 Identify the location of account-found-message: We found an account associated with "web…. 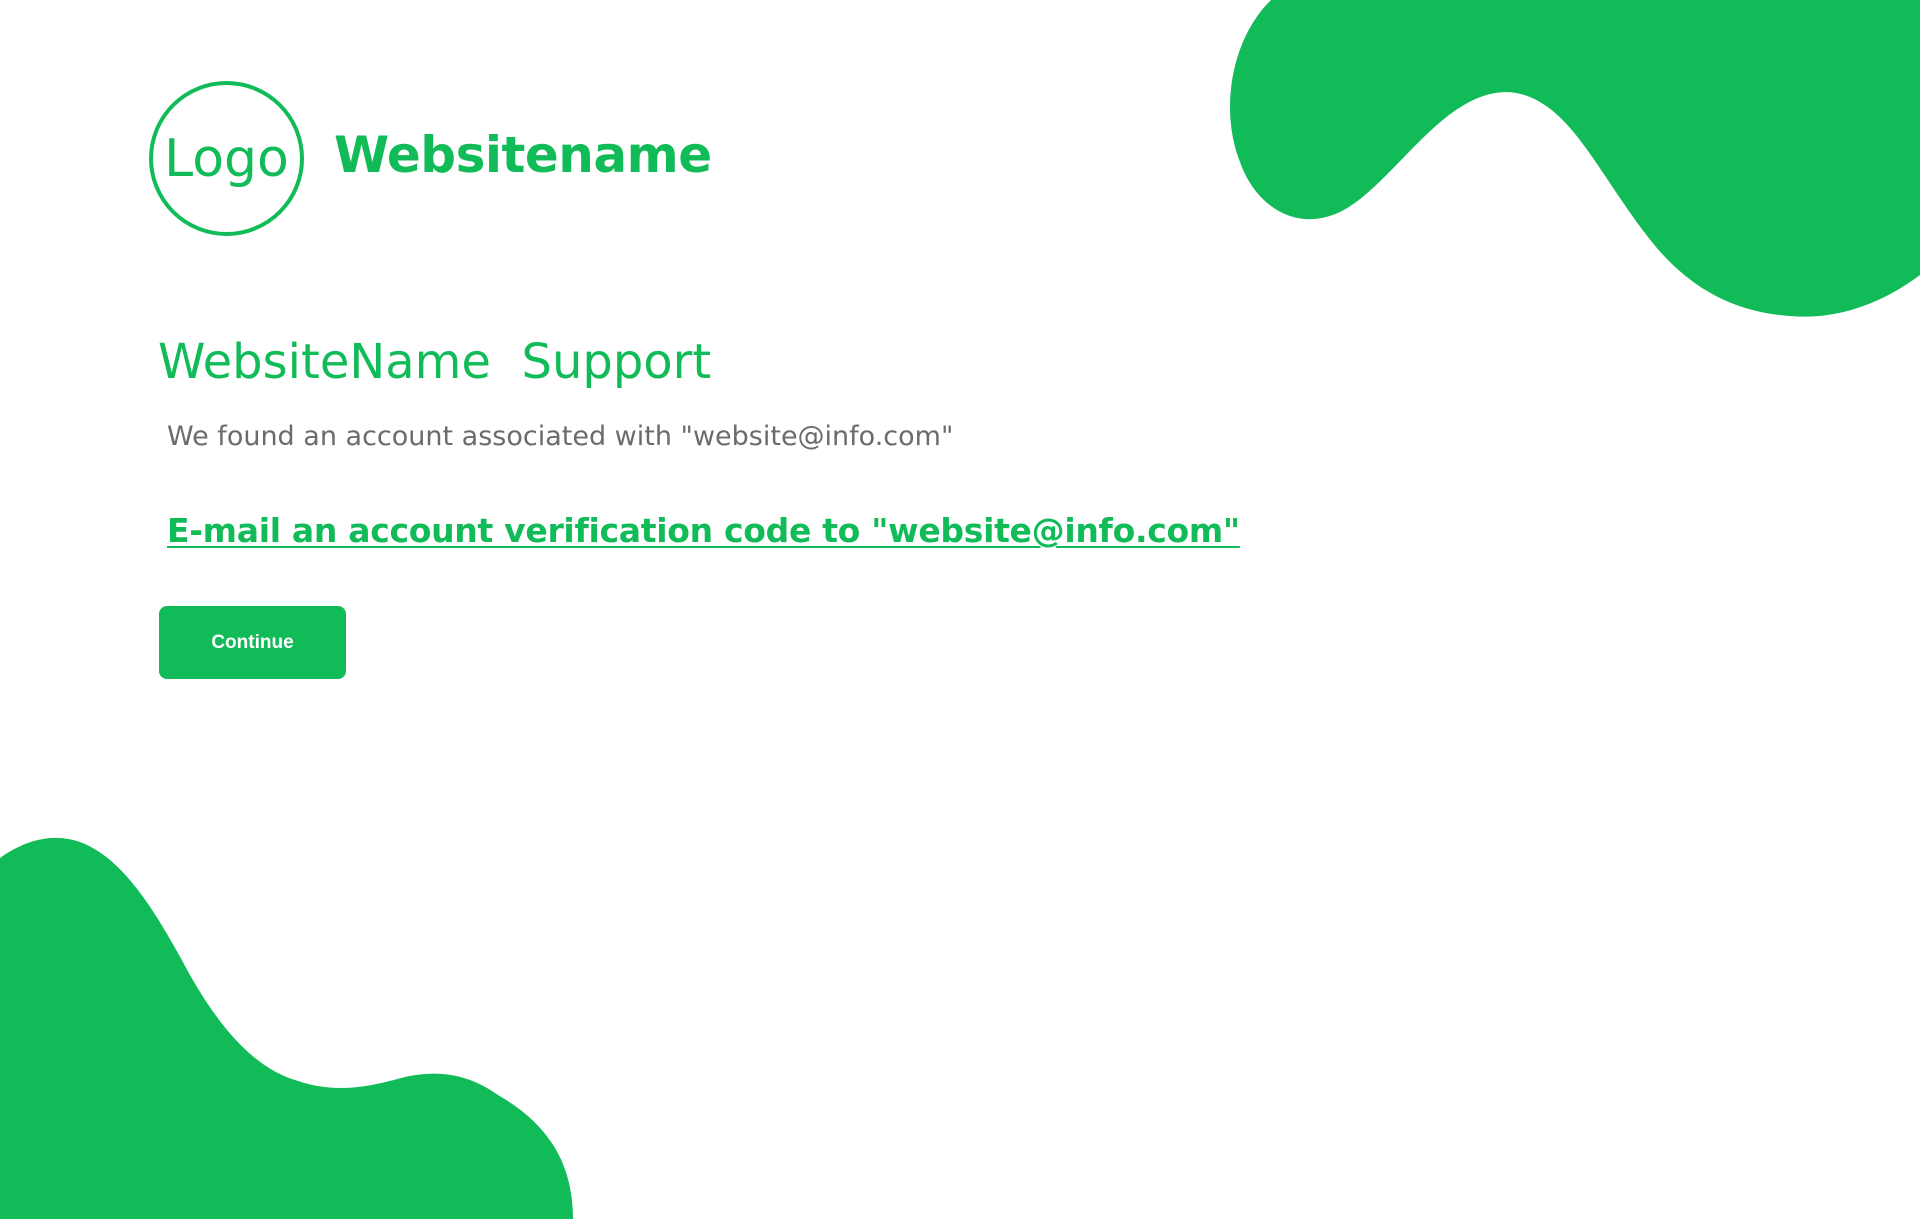
(560, 436).